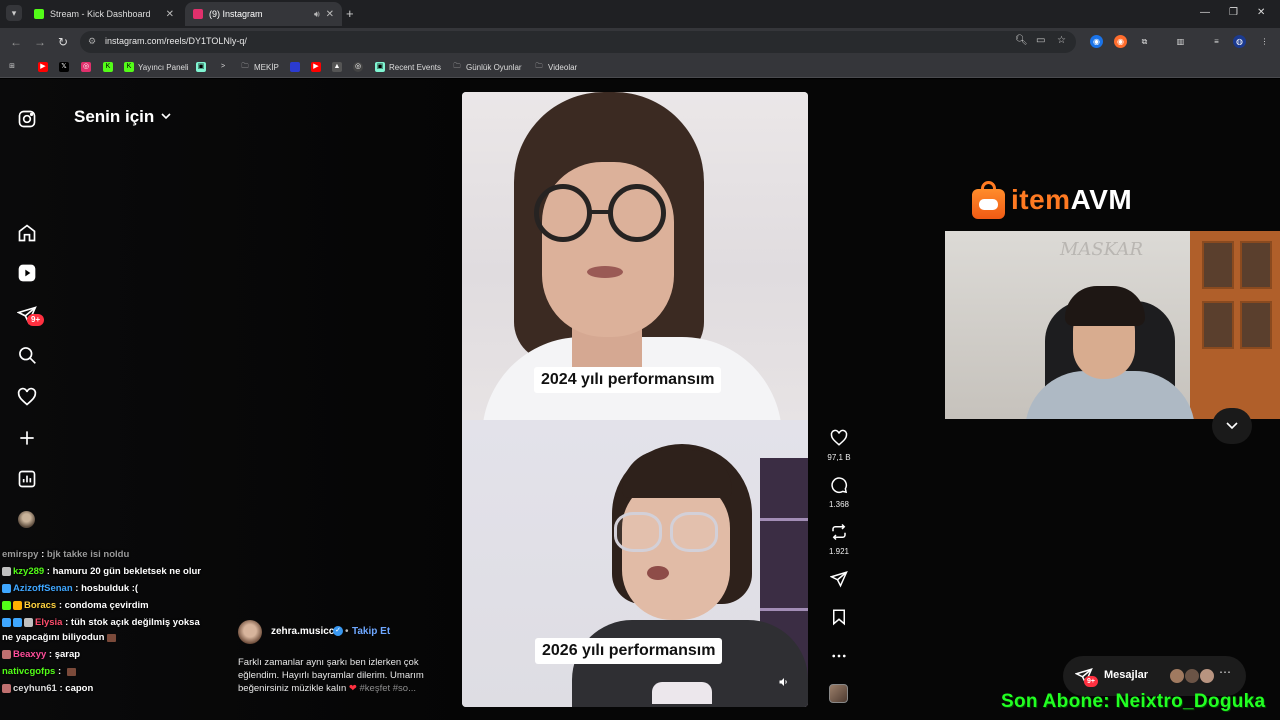  I want to click on youtube-icon: ▶, so click(43, 67).